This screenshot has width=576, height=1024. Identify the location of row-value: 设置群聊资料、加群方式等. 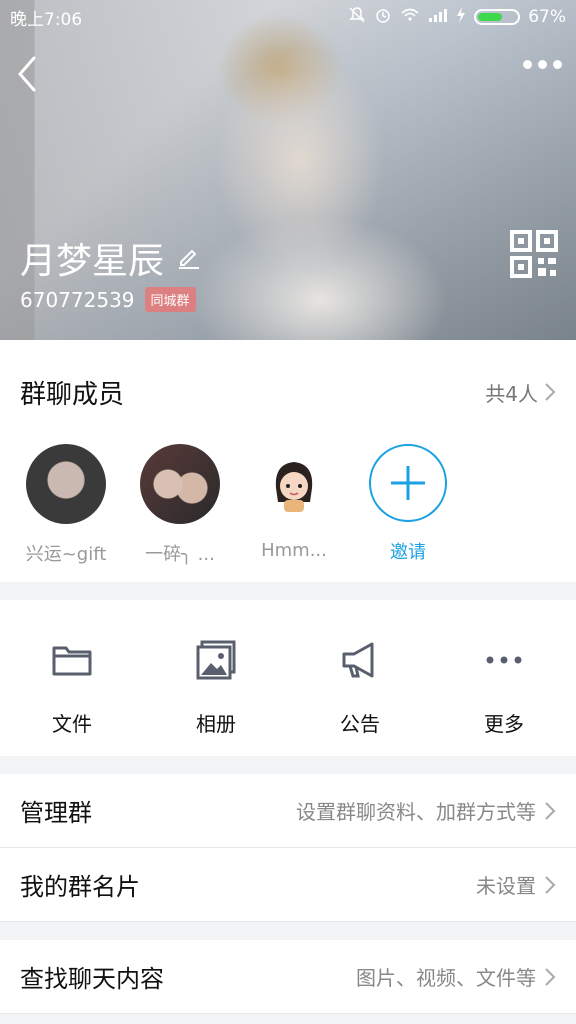
(416, 812).